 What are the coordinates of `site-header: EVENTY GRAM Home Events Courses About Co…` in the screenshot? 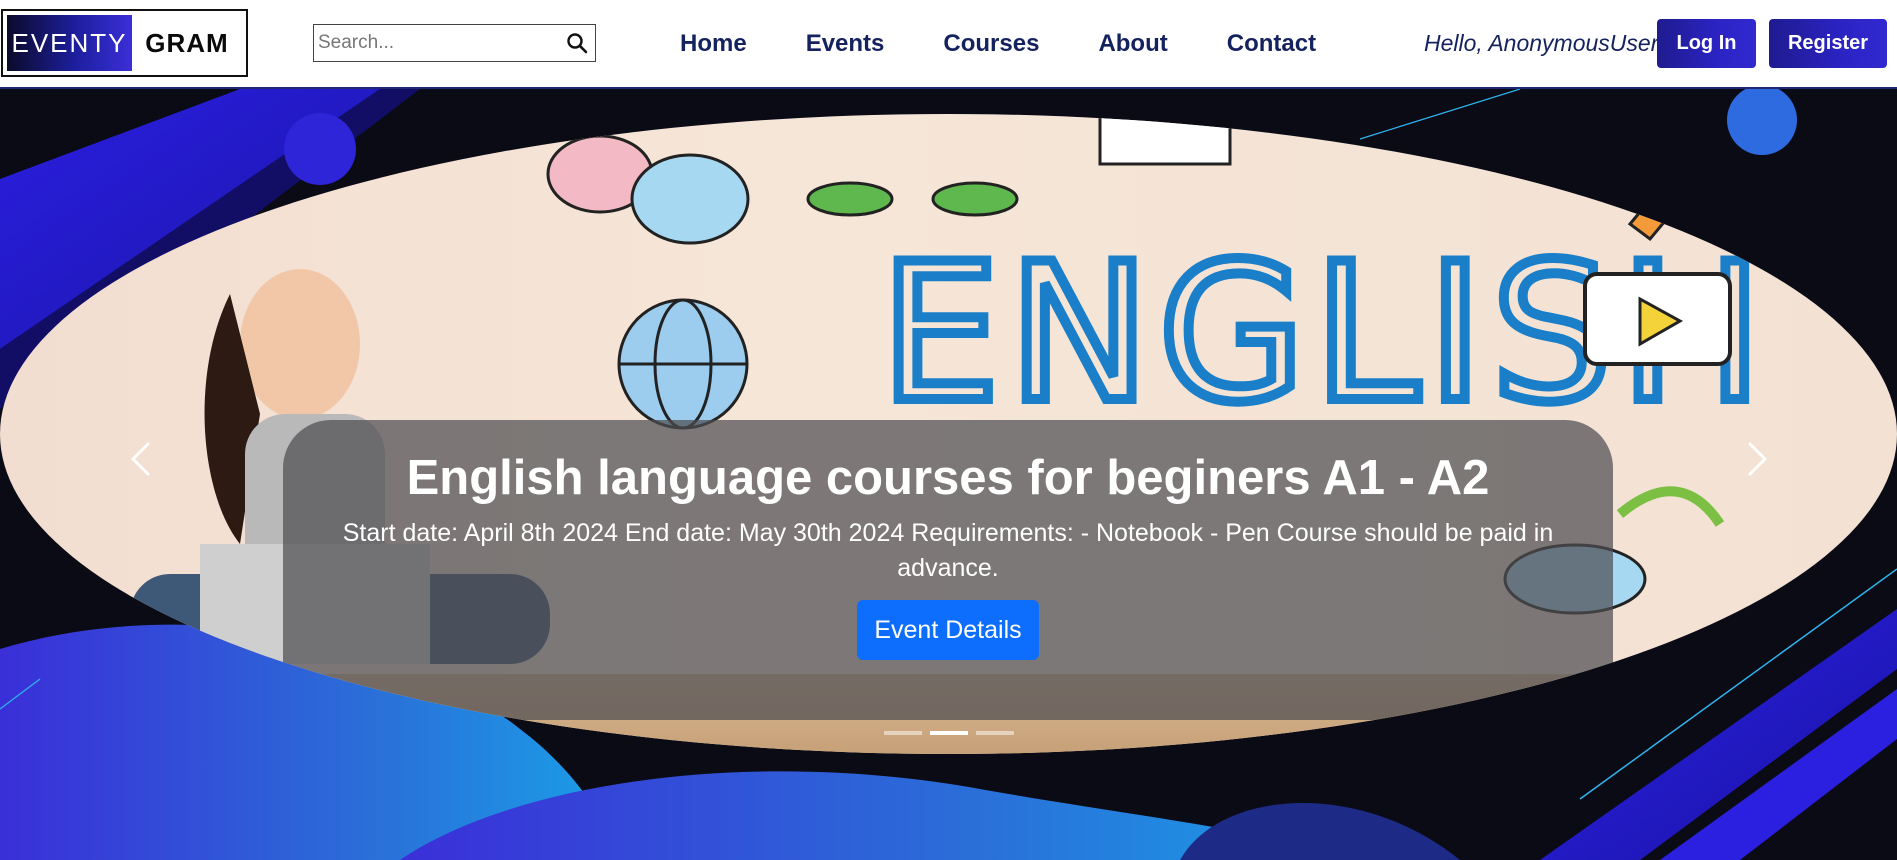 It's located at (948, 44).